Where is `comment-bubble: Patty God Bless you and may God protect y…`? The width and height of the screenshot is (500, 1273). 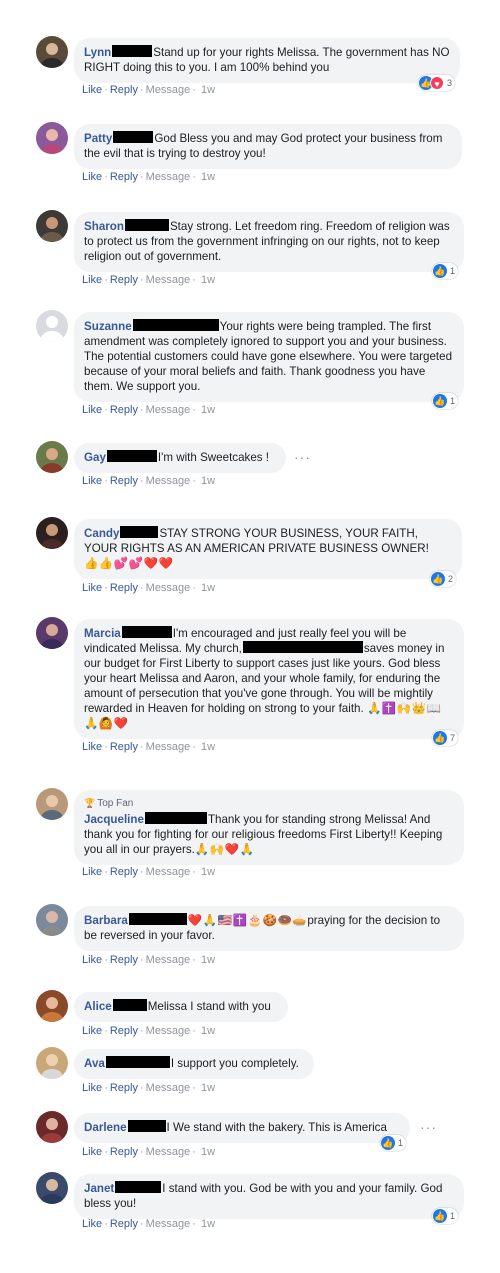
comment-bubble: Patty God Bless you and may God protect y… is located at coordinates (268, 146).